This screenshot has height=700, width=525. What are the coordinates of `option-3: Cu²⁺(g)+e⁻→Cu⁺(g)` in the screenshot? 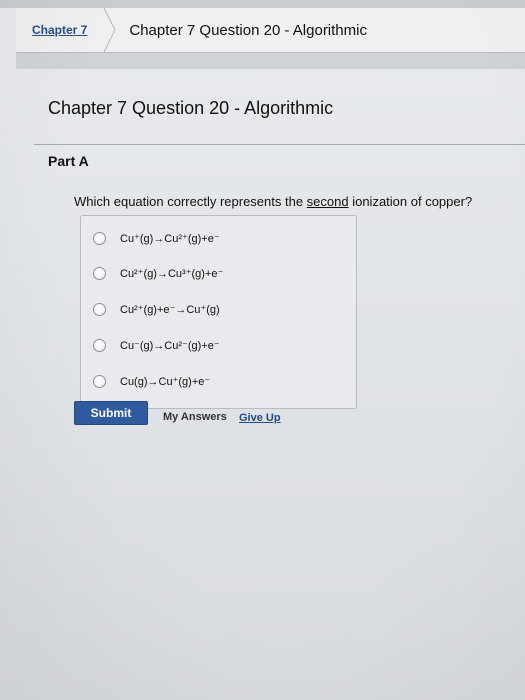 It's located at (156, 309).